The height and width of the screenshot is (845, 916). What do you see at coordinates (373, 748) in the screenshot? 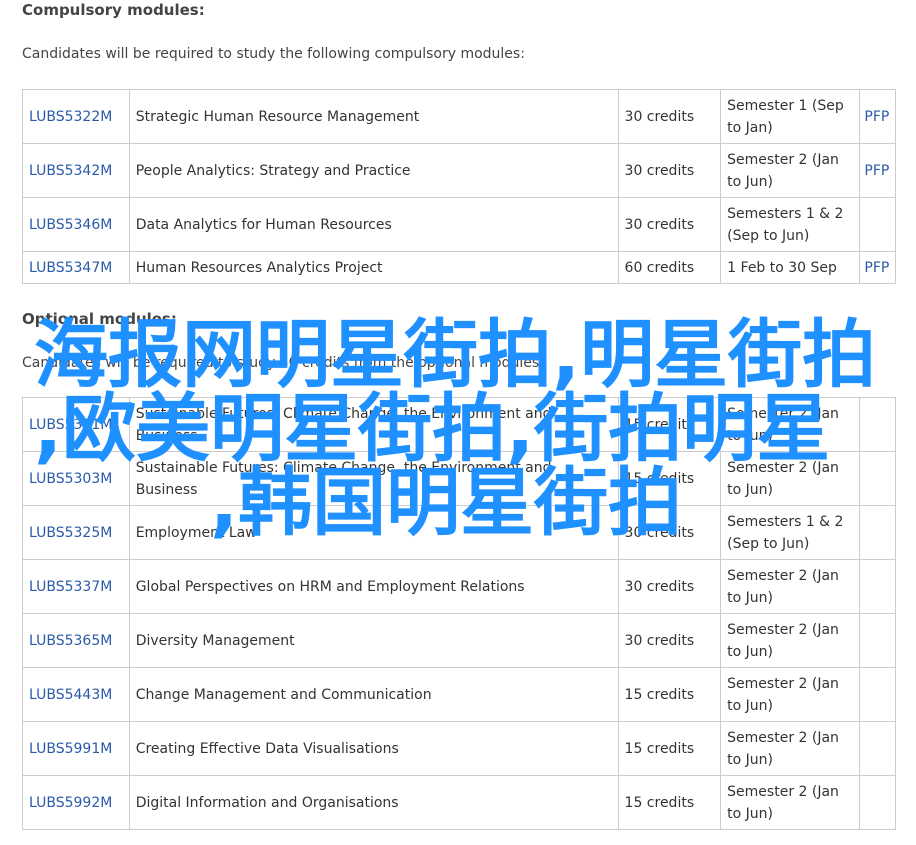
I see `module-title: Creating Effective Data Visualisations` at bounding box center [373, 748].